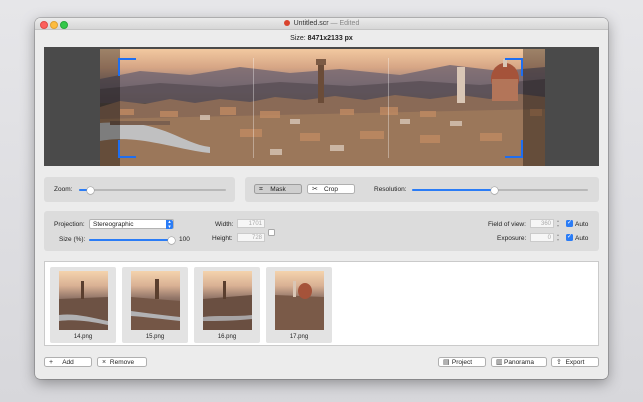 This screenshot has width=643, height=402. I want to click on field-of-view-auto-checkbox: ✓, so click(569, 223).